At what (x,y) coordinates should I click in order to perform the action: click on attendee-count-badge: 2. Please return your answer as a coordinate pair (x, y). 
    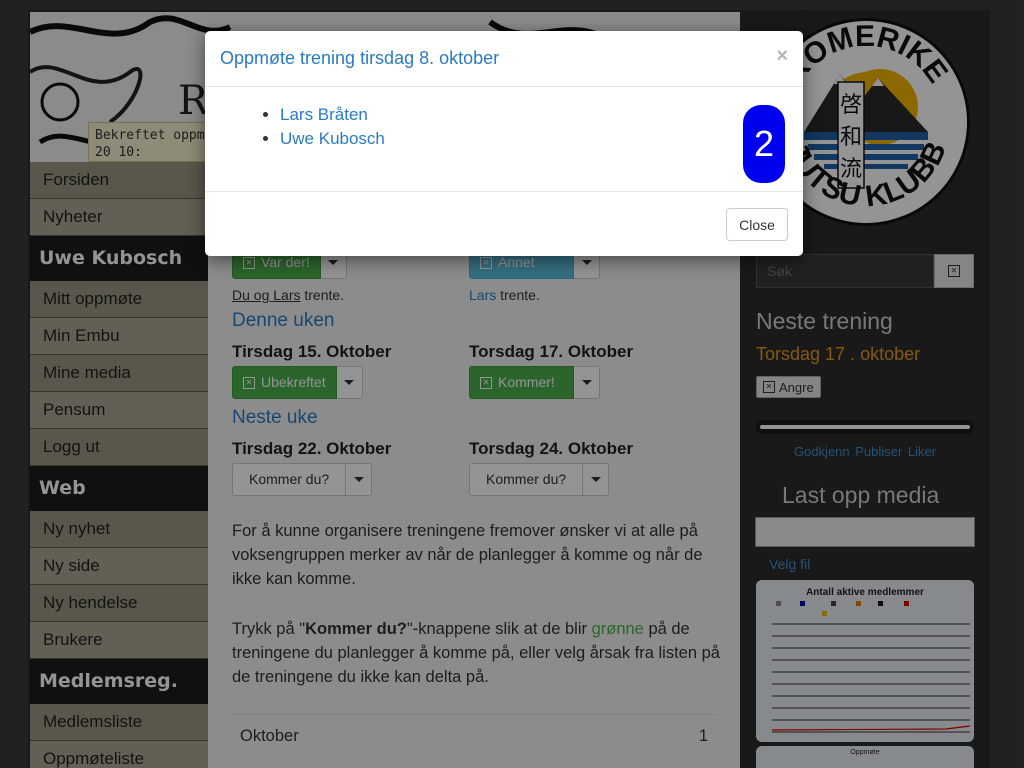
    Looking at the image, I should click on (764, 144).